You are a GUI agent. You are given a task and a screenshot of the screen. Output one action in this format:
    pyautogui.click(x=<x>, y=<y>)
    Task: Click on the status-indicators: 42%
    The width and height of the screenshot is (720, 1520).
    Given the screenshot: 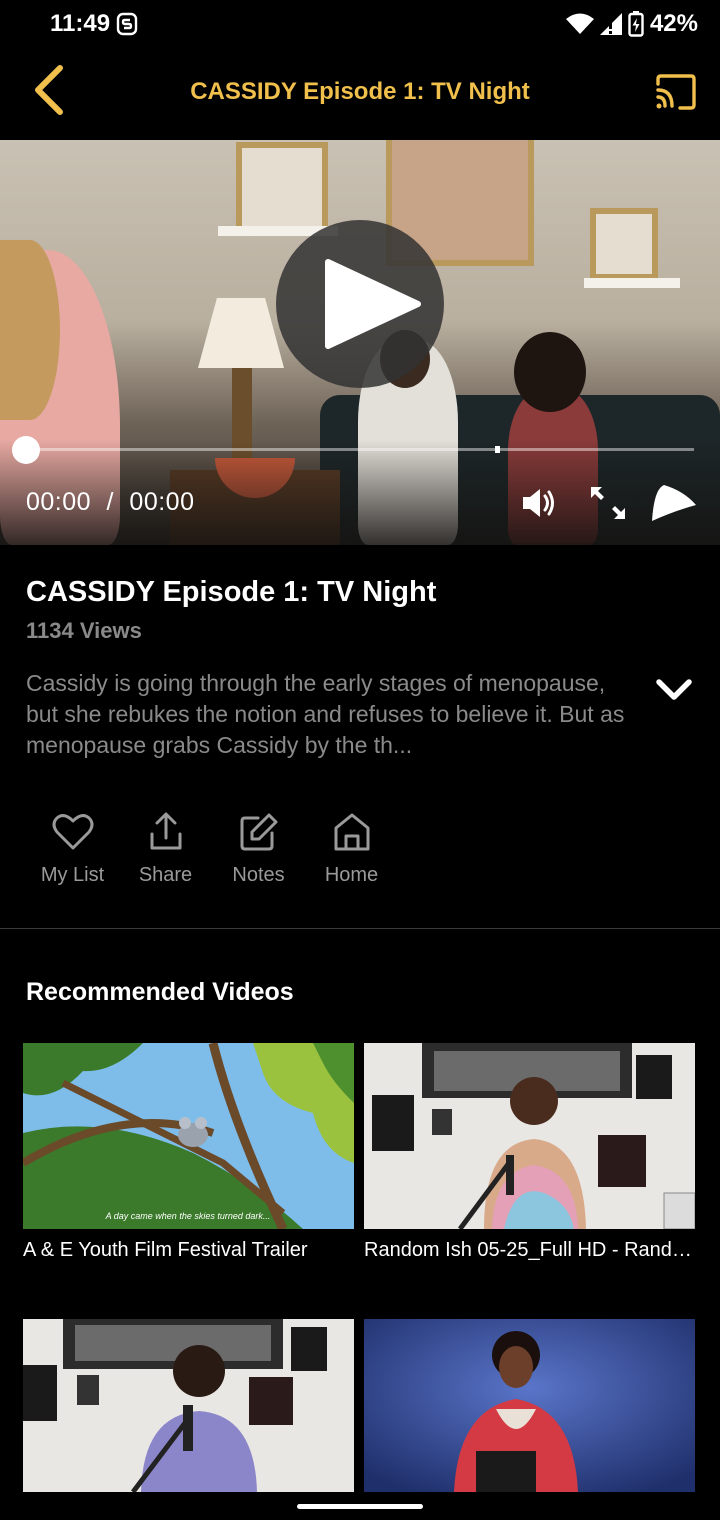 What is the action you would take?
    pyautogui.click(x=631, y=24)
    